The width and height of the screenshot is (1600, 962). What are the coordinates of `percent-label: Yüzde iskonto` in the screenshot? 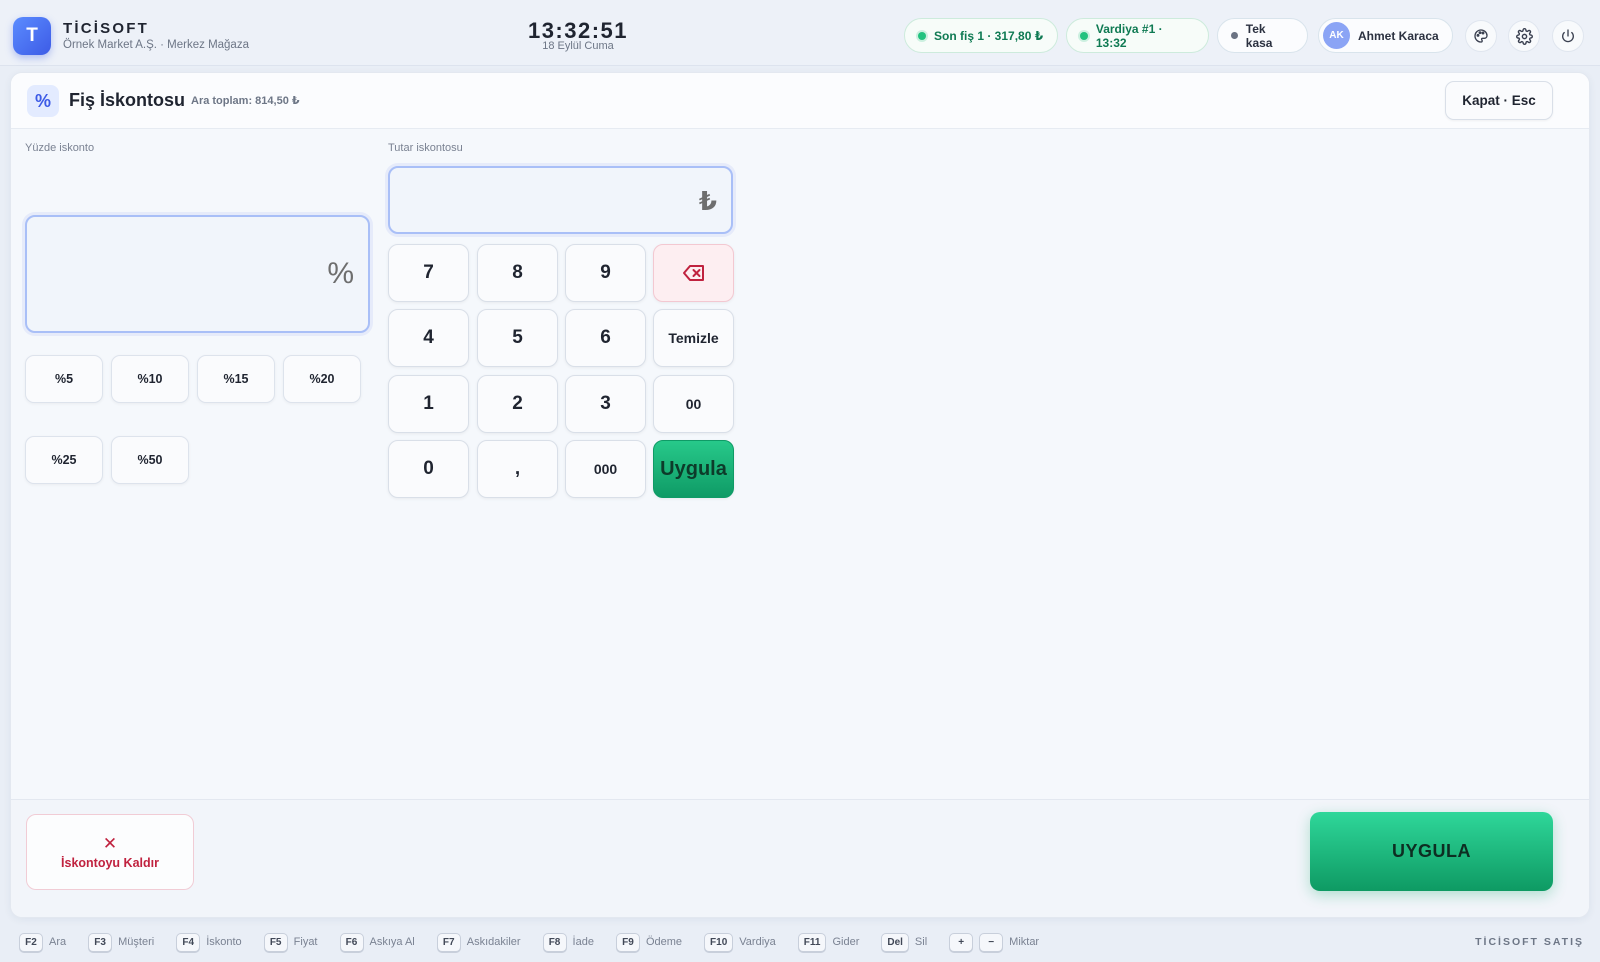 It's located at (60, 148).